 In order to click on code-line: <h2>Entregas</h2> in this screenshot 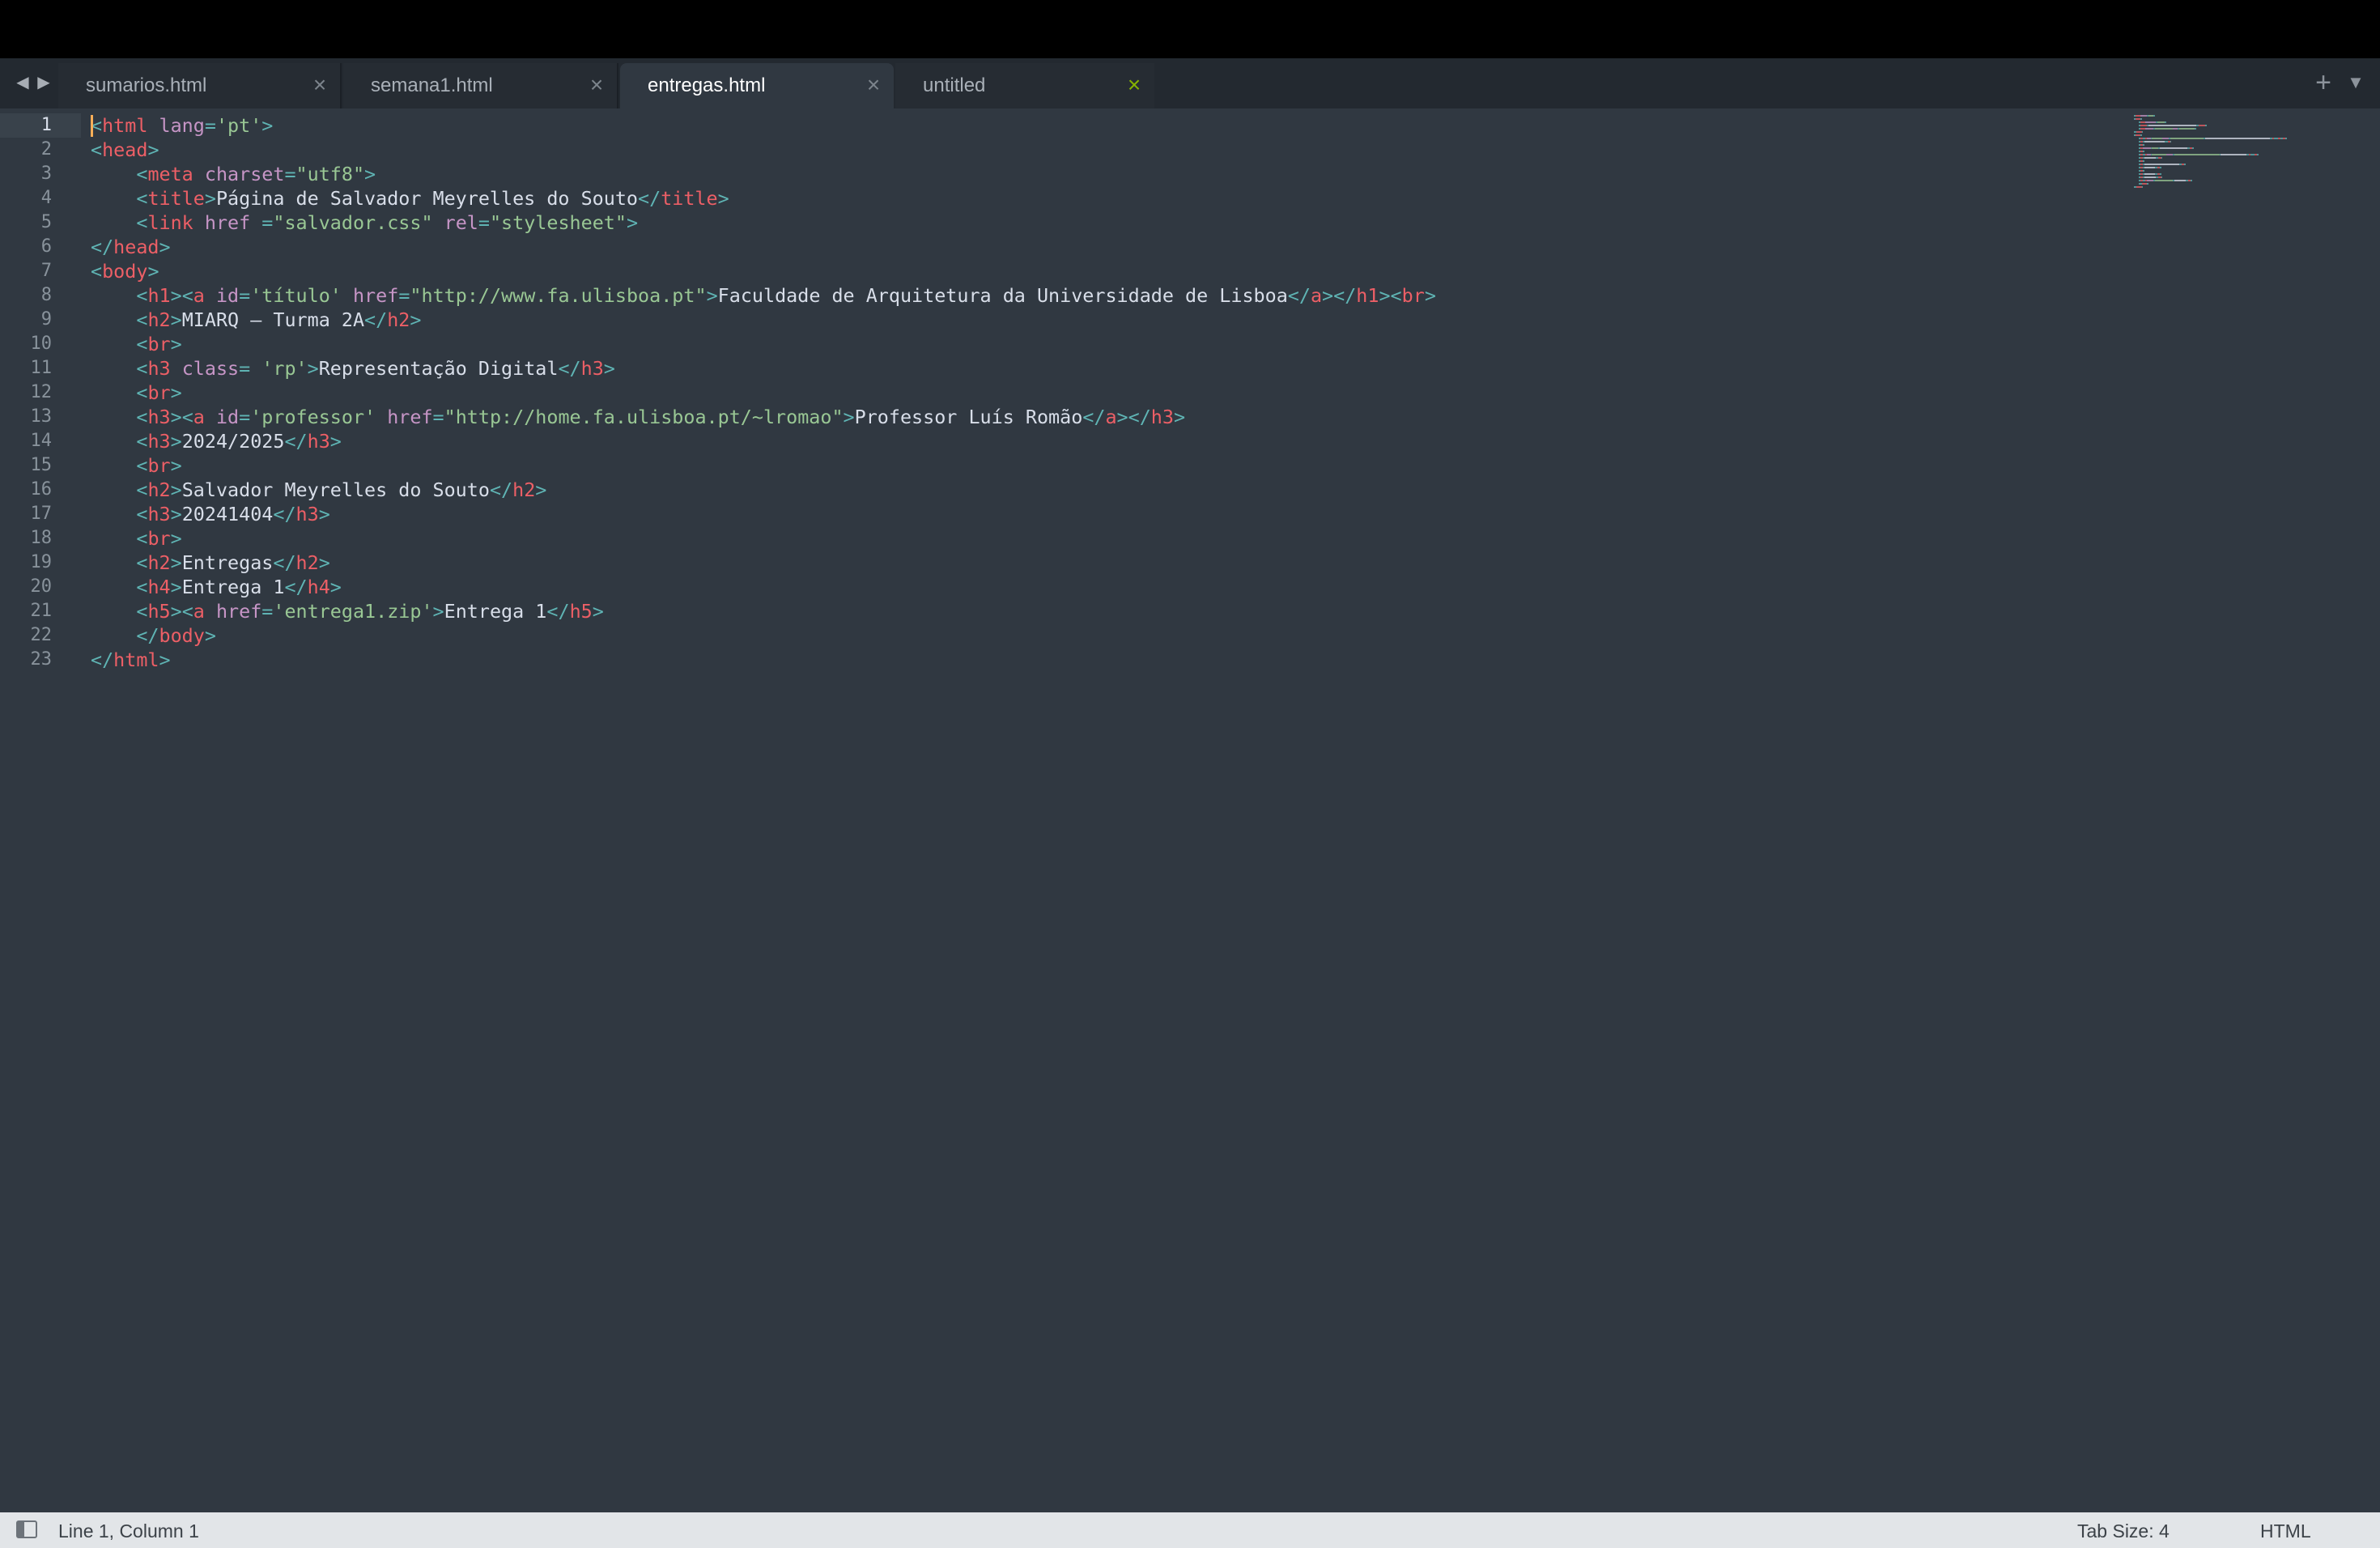, I will do `click(764, 563)`.